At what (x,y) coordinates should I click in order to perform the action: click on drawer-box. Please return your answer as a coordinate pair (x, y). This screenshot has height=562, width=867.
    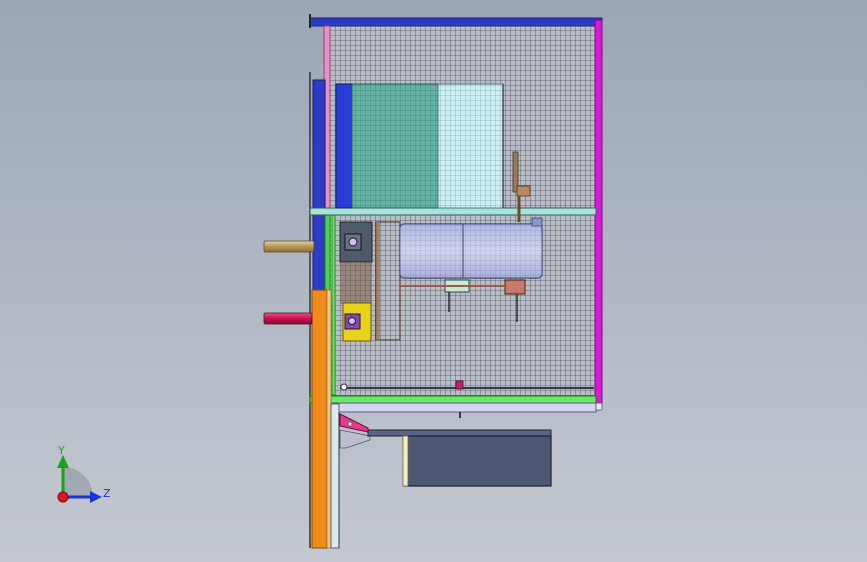
    Looking at the image, I should click on (477, 461).